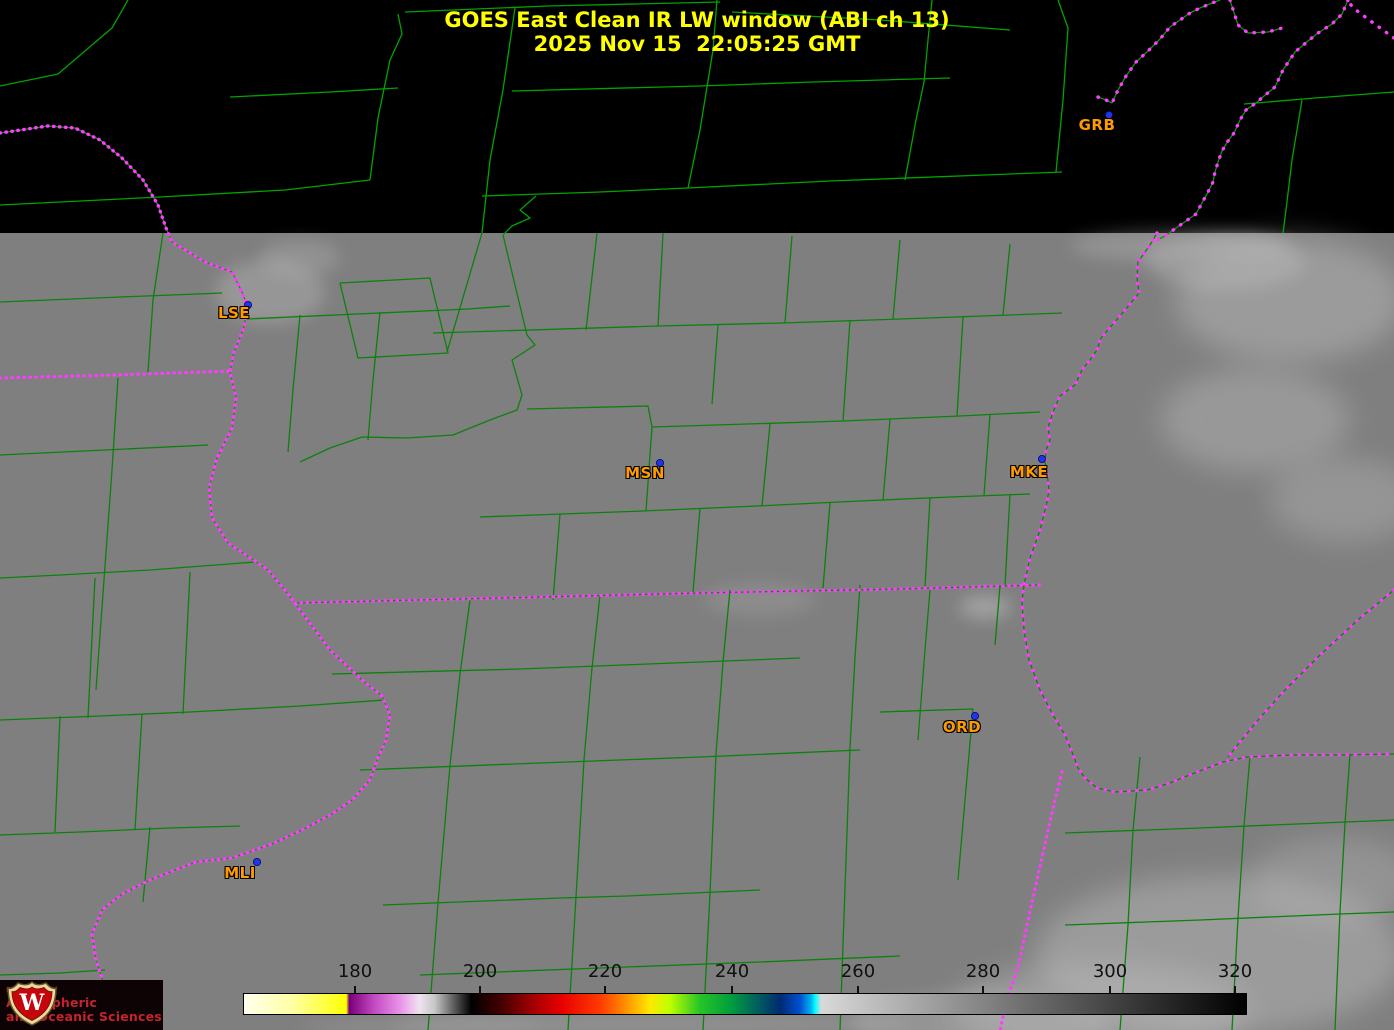 The image size is (1394, 1030). I want to click on station-label-ord: ORD, so click(962, 727).